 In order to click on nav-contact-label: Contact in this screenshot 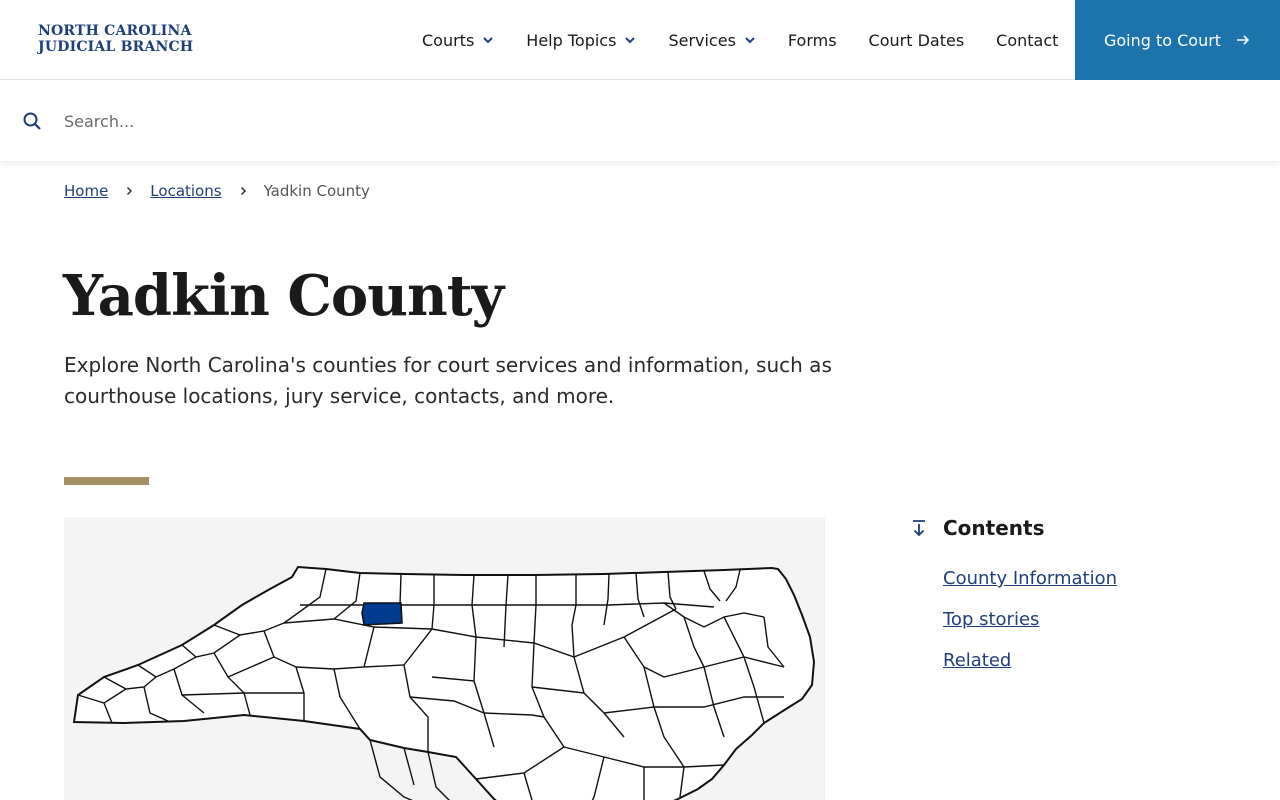, I will do `click(1027, 40)`.